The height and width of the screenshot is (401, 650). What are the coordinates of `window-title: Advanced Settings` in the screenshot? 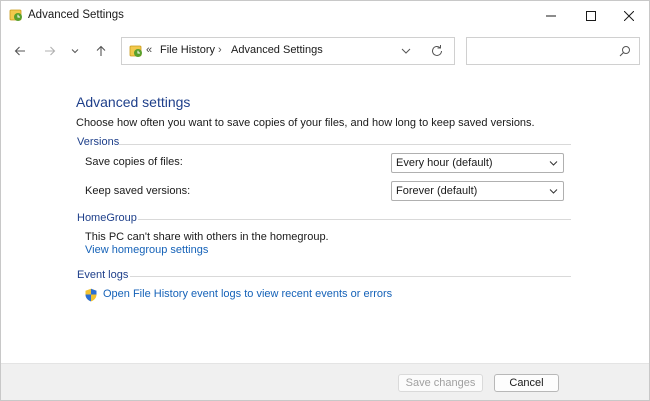 It's located at (76, 15).